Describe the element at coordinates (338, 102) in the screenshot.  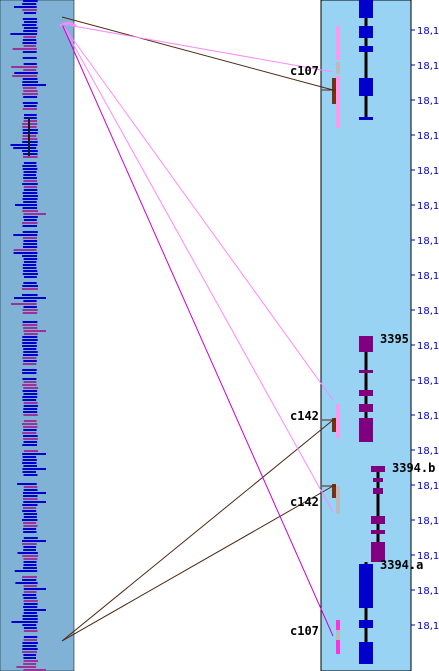
I see `contig-segment` at that location.